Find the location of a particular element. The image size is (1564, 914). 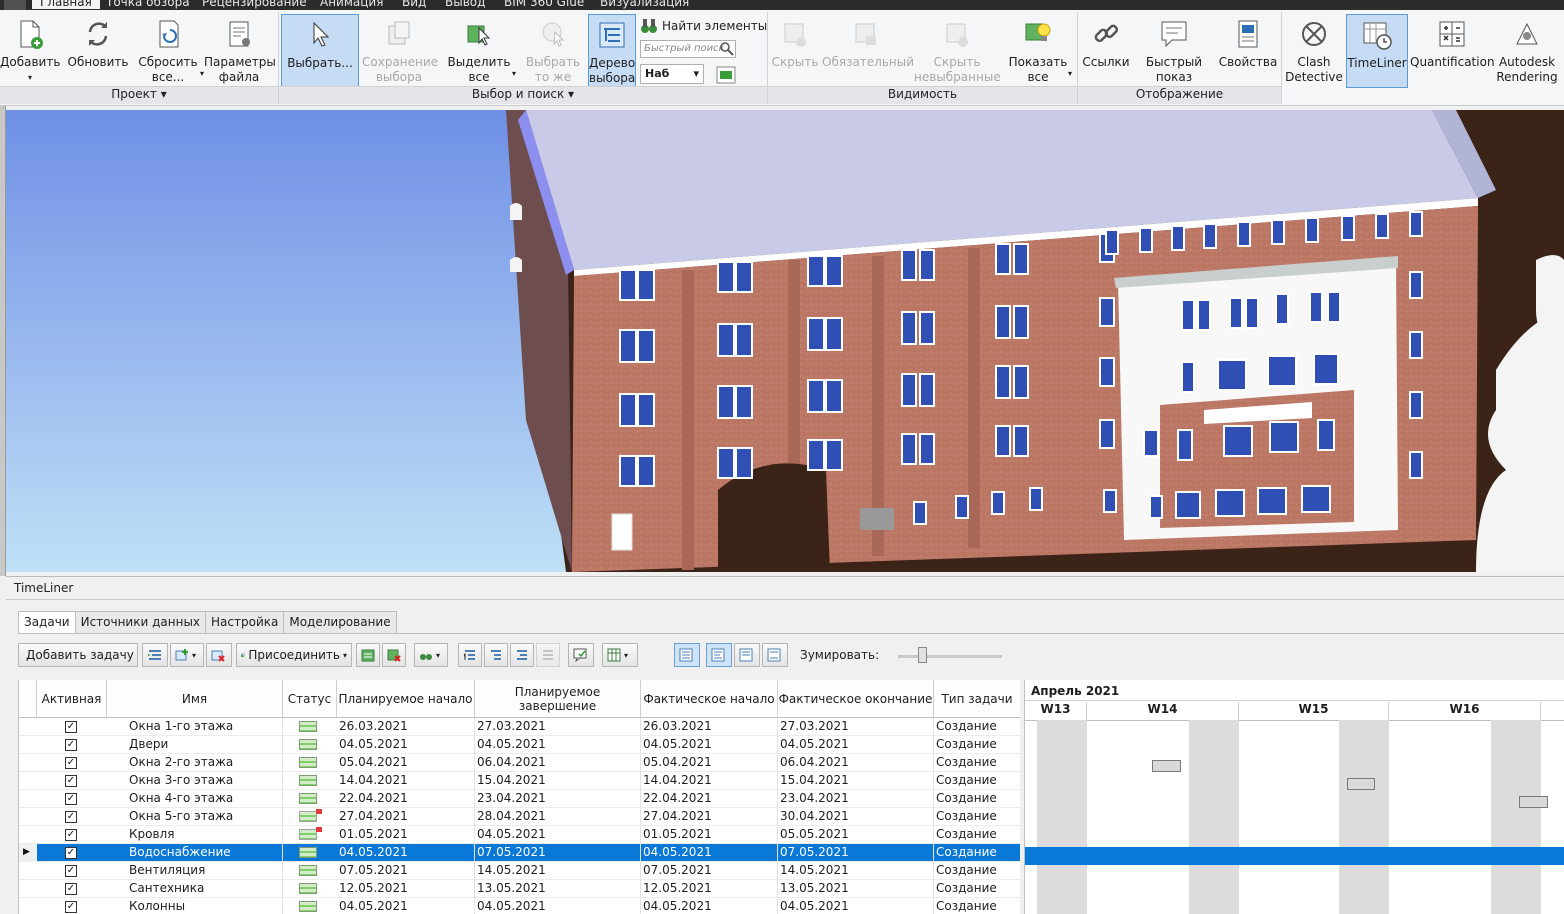

cell-fact-start: 05.04.2021 is located at coordinates (710, 763).